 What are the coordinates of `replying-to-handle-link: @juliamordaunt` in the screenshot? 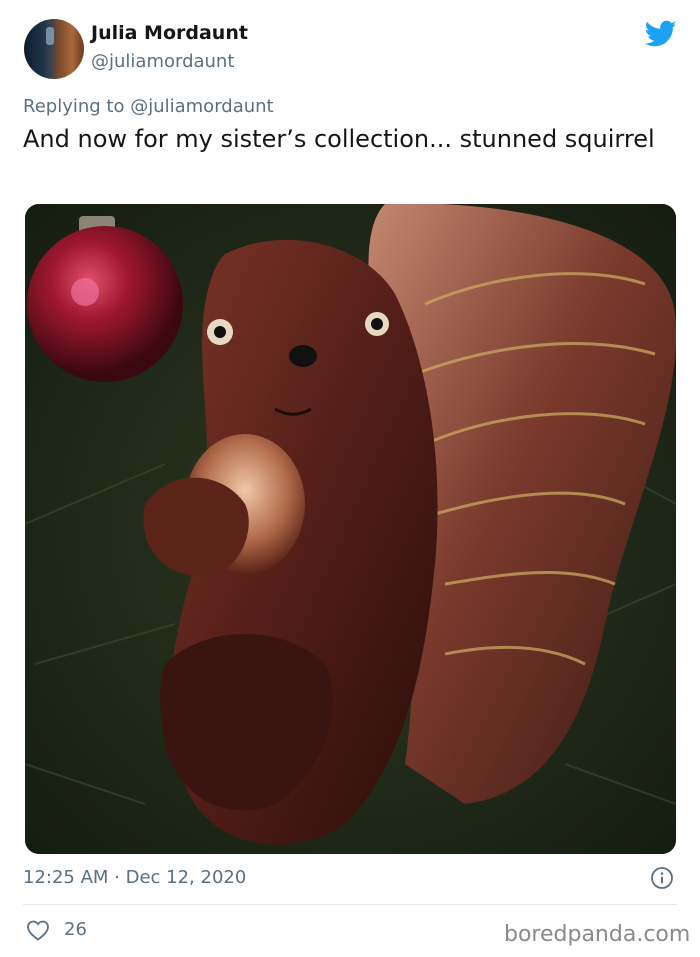 It's located at (201, 106).